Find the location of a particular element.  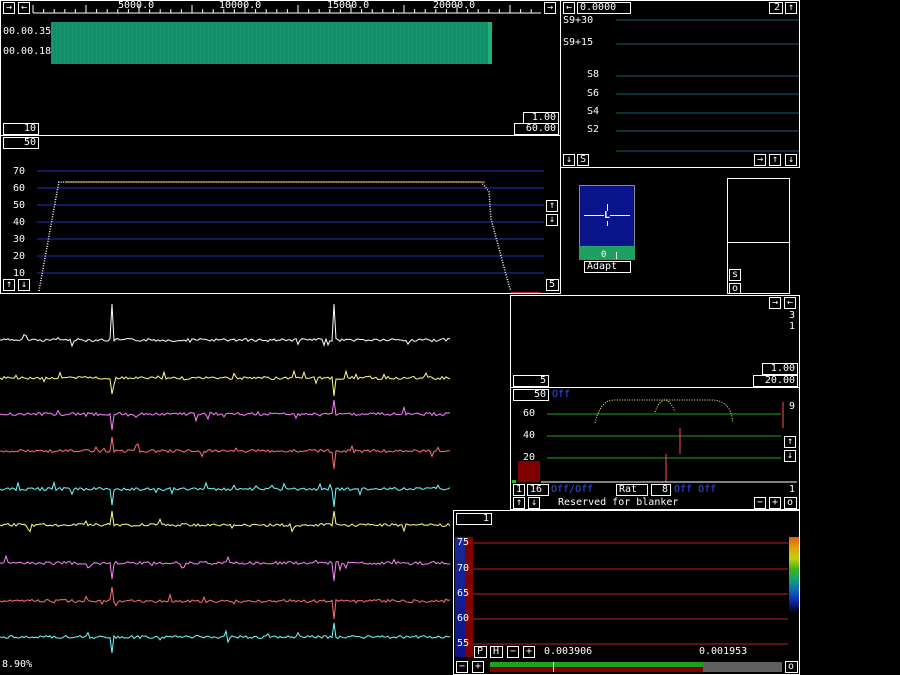

coherent-span: 20.00 is located at coordinates (775, 381).